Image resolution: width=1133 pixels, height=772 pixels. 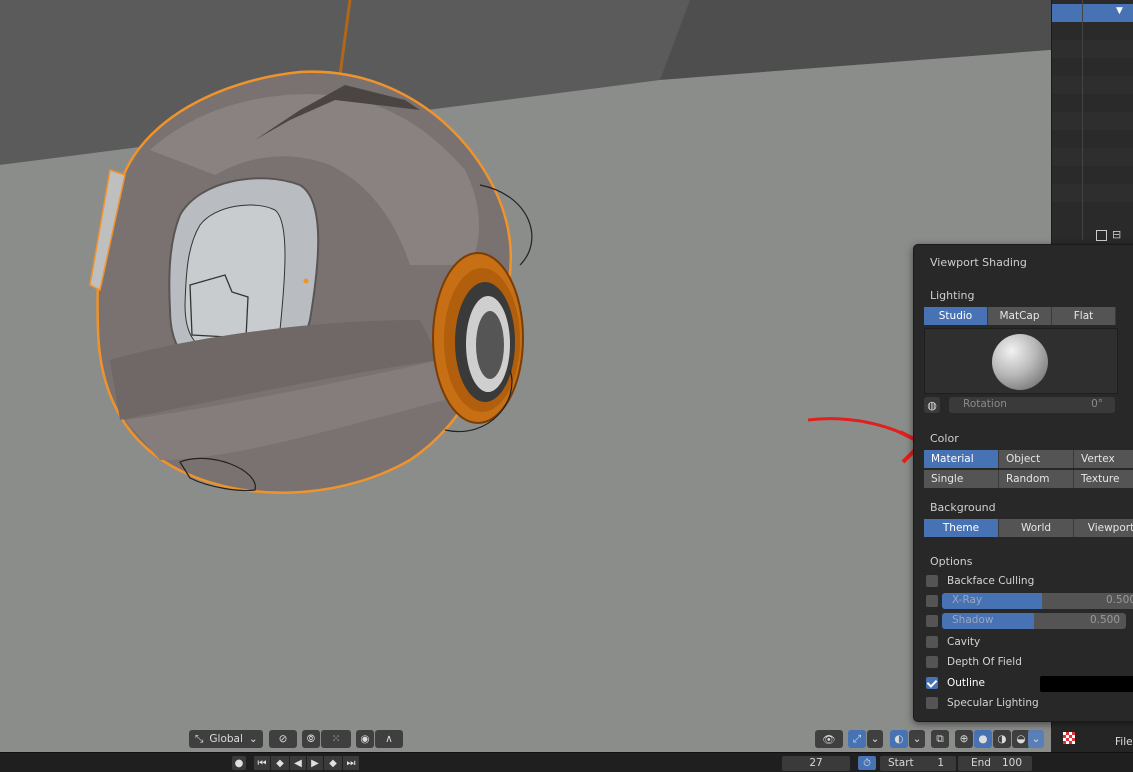 What do you see at coordinates (829, 739) in the screenshot?
I see `visibility-dropdown: 👁` at bounding box center [829, 739].